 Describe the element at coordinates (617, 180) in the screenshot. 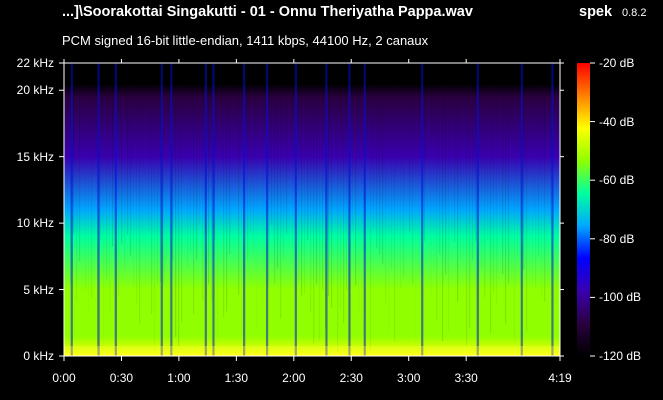

I see `colorbar-label: -60 dB` at that location.